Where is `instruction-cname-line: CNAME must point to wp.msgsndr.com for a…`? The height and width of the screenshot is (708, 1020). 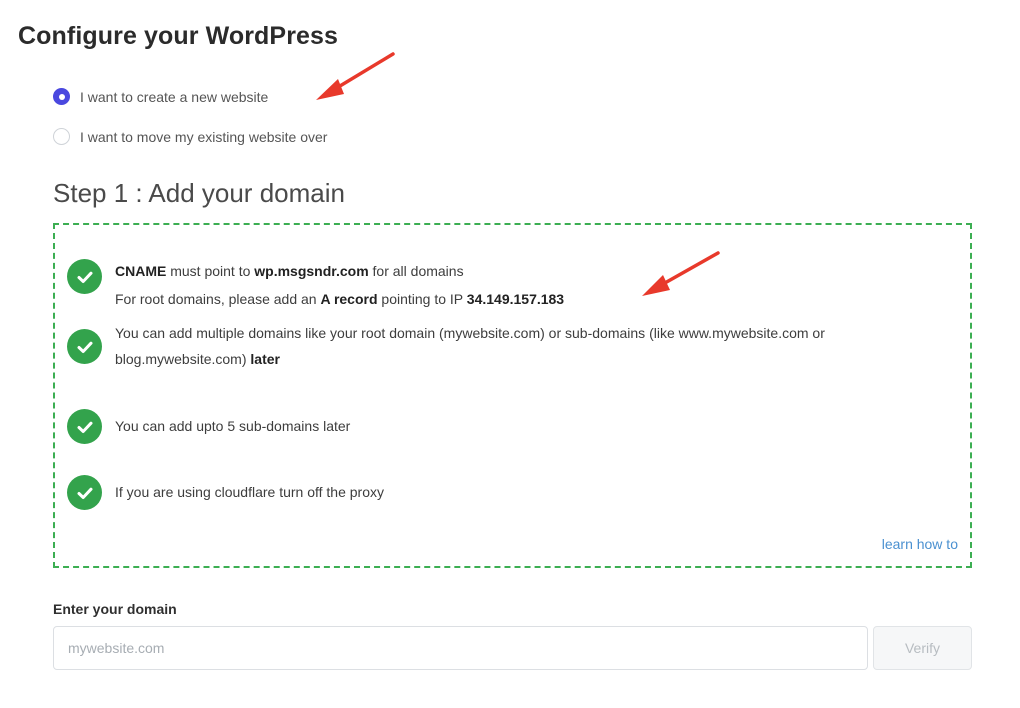 instruction-cname-line: CNAME must point to wp.msgsndr.com for a… is located at coordinates (289, 271).